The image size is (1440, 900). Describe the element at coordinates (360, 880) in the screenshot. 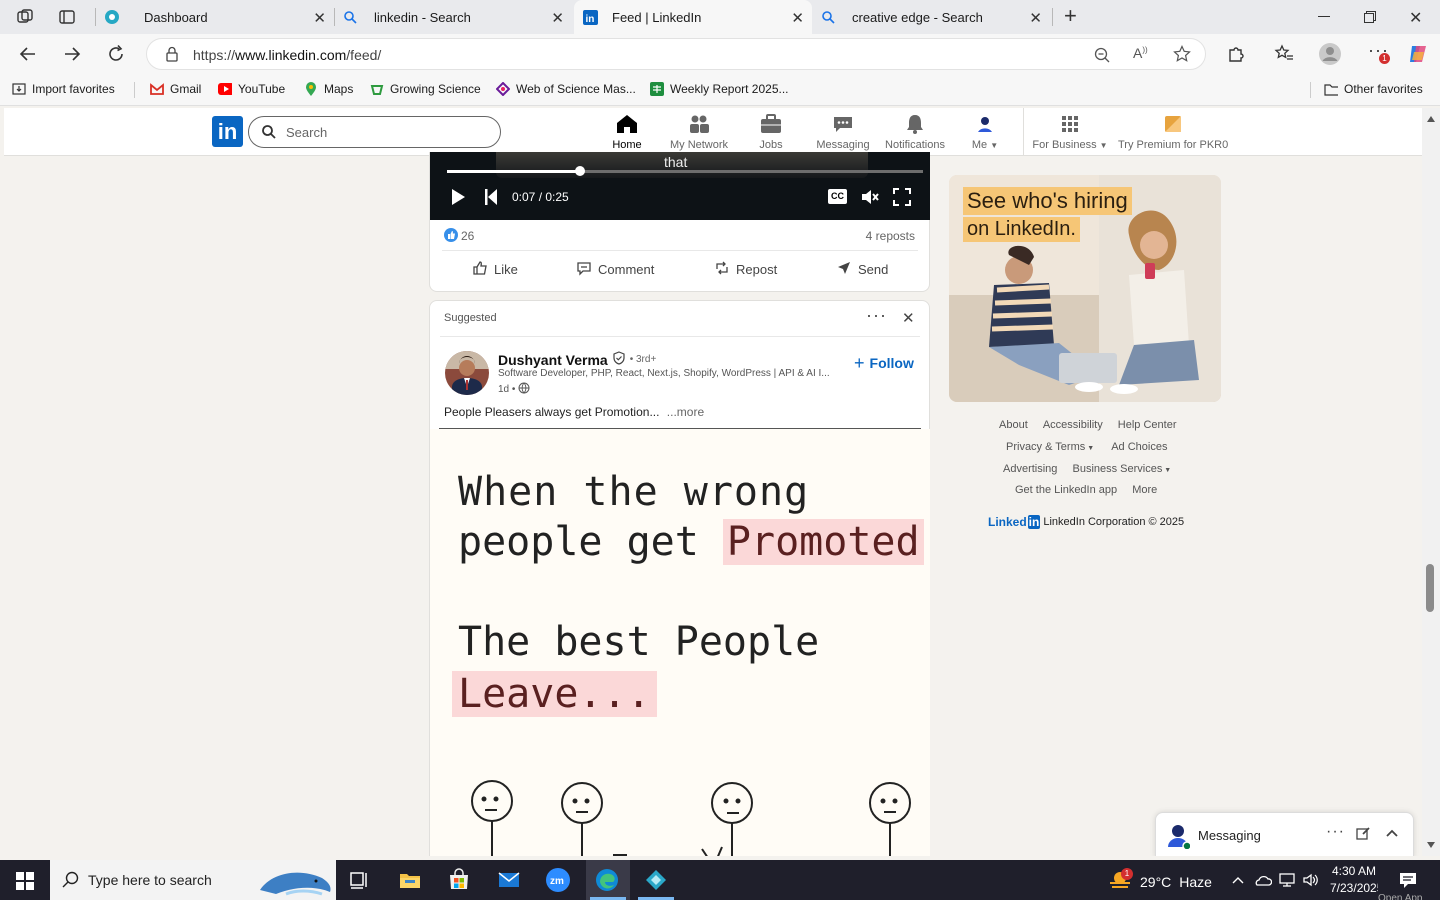

I see `task-view-icon` at that location.